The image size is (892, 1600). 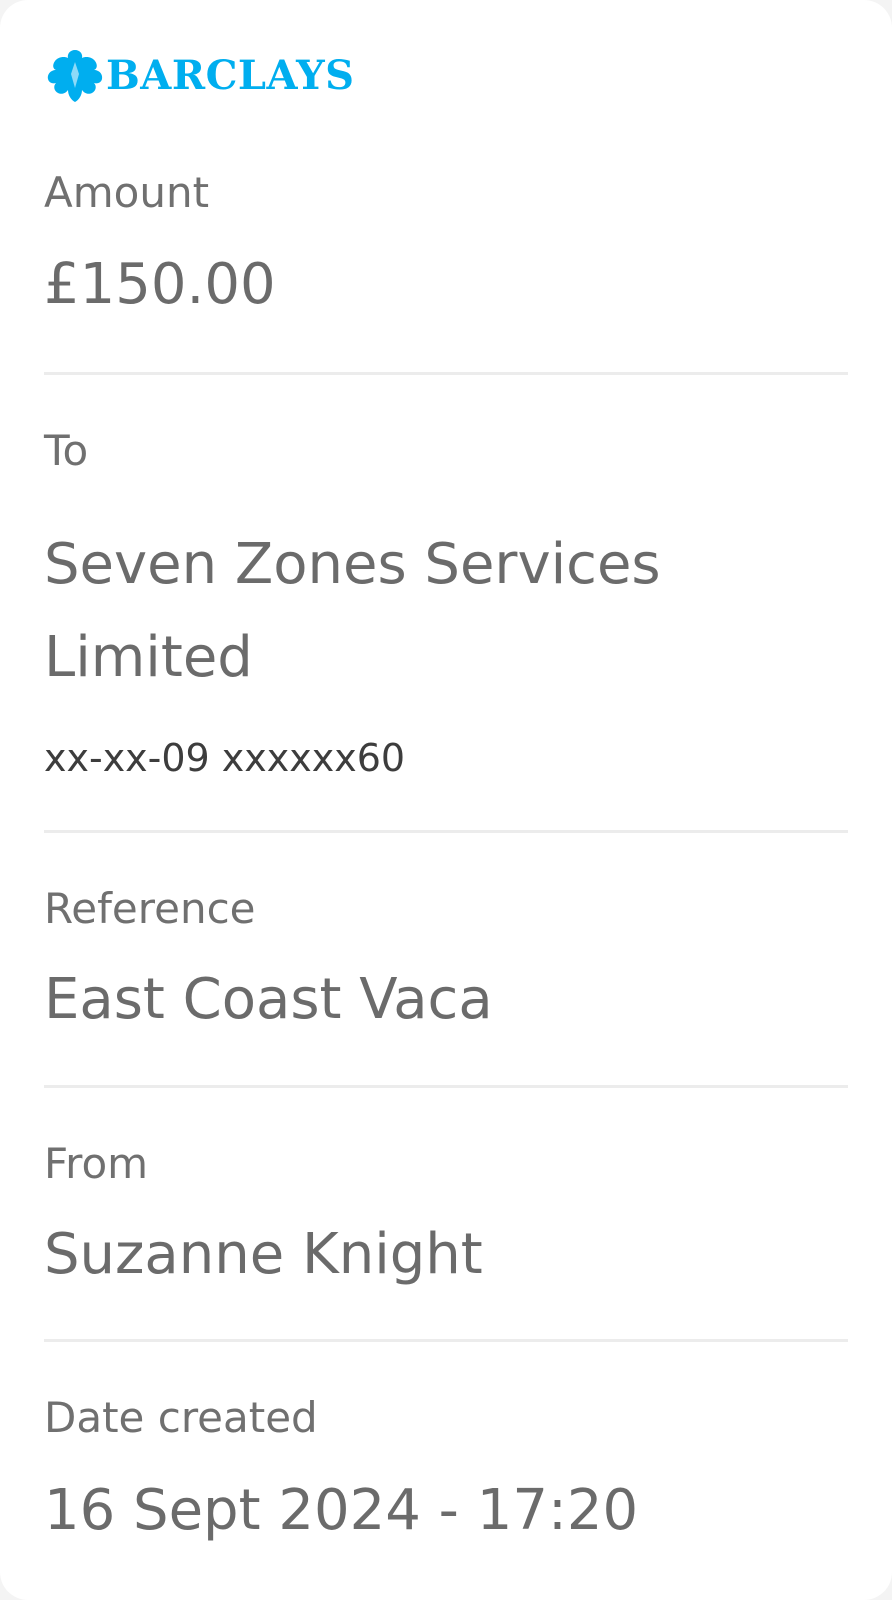 What do you see at coordinates (352, 564) in the screenshot?
I see `payee-name-line1: Seven Zones Services` at bounding box center [352, 564].